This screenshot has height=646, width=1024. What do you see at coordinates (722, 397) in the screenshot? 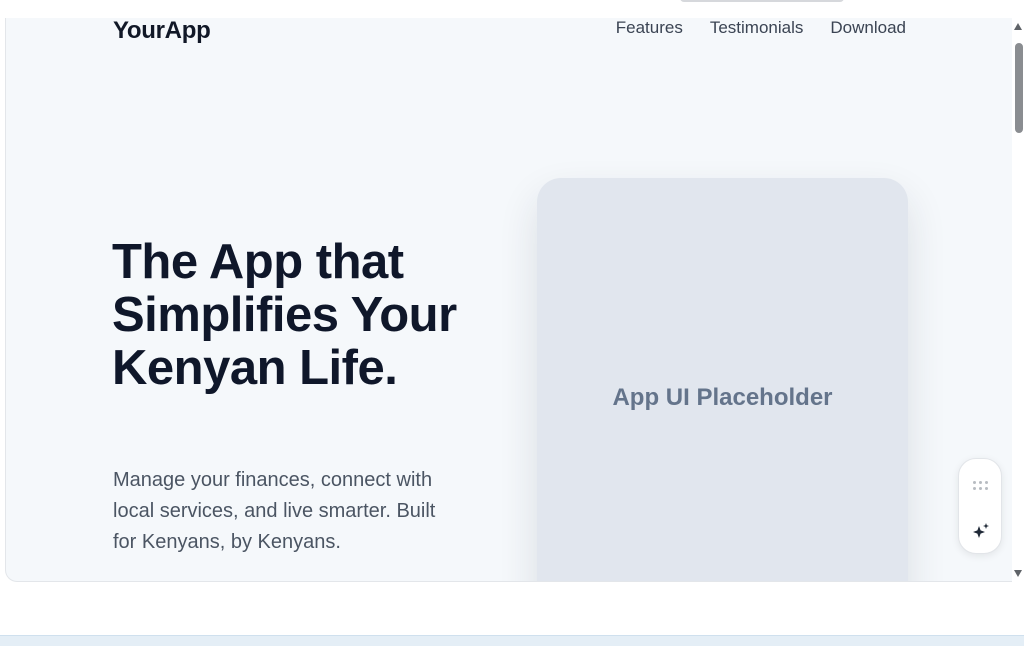
I see `placeholder-label: App UI Placeholder` at bounding box center [722, 397].